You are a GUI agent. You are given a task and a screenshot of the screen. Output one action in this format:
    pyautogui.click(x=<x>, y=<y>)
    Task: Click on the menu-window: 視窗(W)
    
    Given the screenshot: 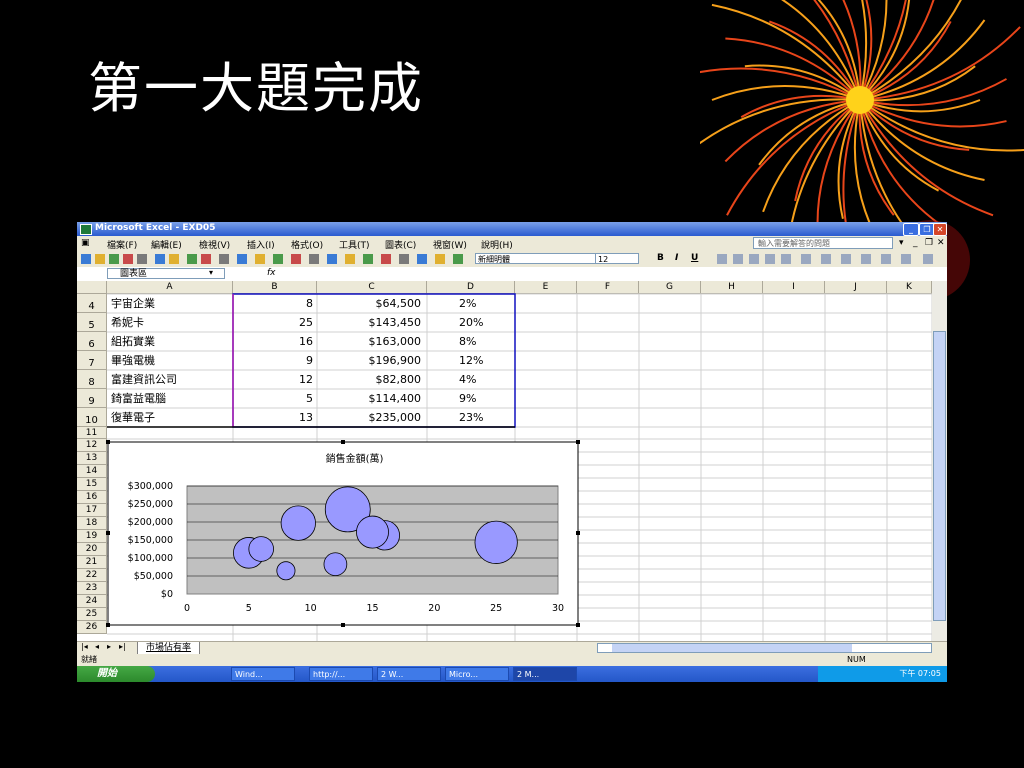 What is the action you would take?
    pyautogui.click(x=450, y=244)
    